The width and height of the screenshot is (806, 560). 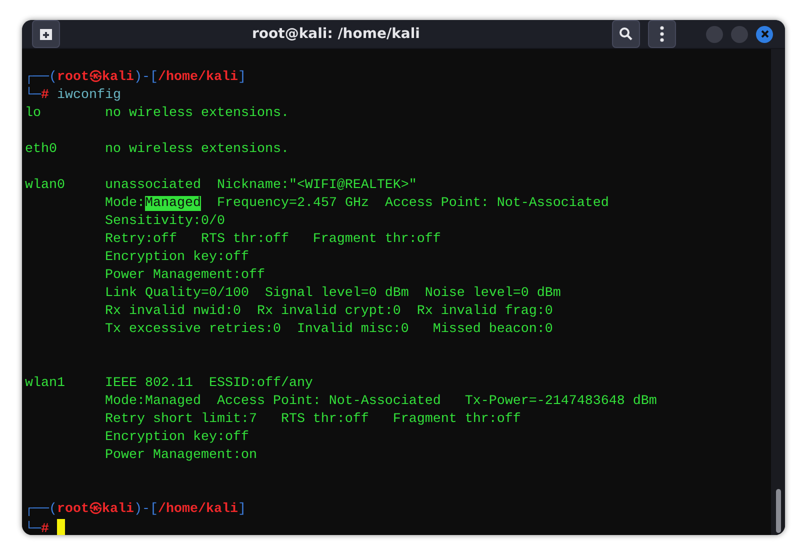 I want to click on close-button, so click(x=764, y=34).